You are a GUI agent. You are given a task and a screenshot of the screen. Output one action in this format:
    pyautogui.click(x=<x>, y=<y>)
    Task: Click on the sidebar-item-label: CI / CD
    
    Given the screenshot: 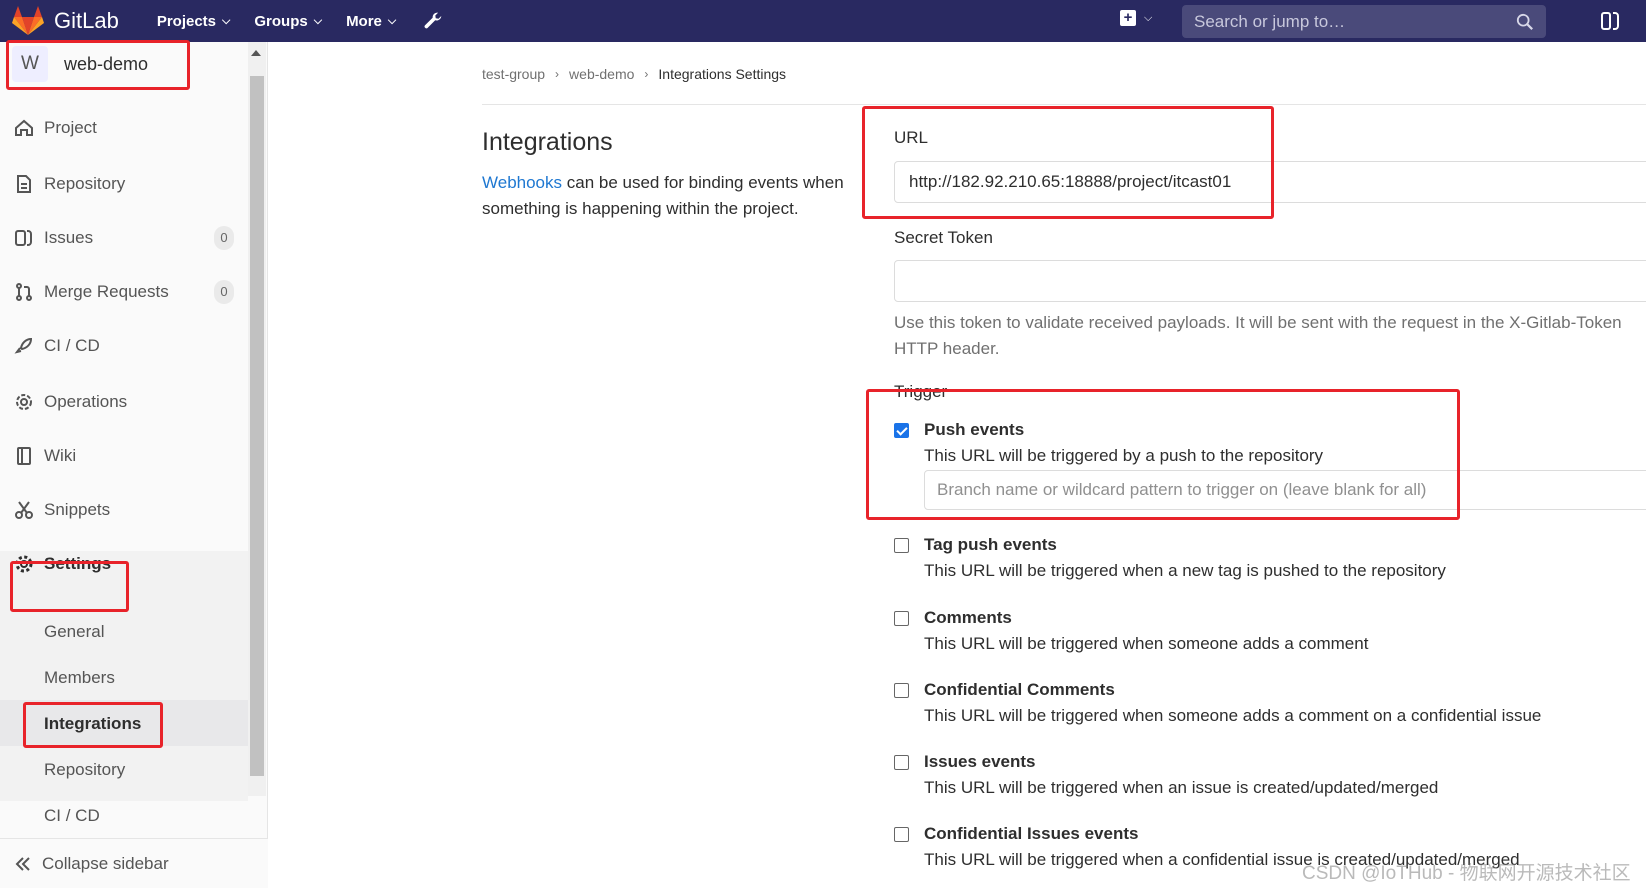 What is the action you would take?
    pyautogui.click(x=72, y=345)
    